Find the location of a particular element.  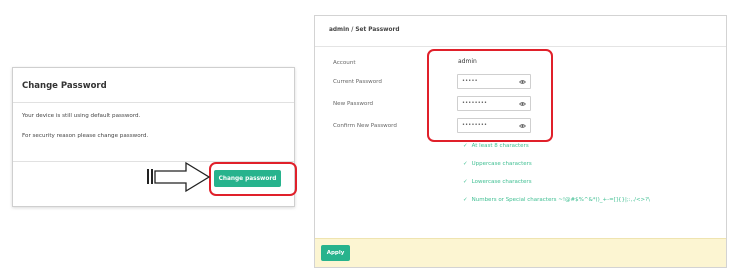

current-password-label: Current Password is located at coordinates (357, 82).